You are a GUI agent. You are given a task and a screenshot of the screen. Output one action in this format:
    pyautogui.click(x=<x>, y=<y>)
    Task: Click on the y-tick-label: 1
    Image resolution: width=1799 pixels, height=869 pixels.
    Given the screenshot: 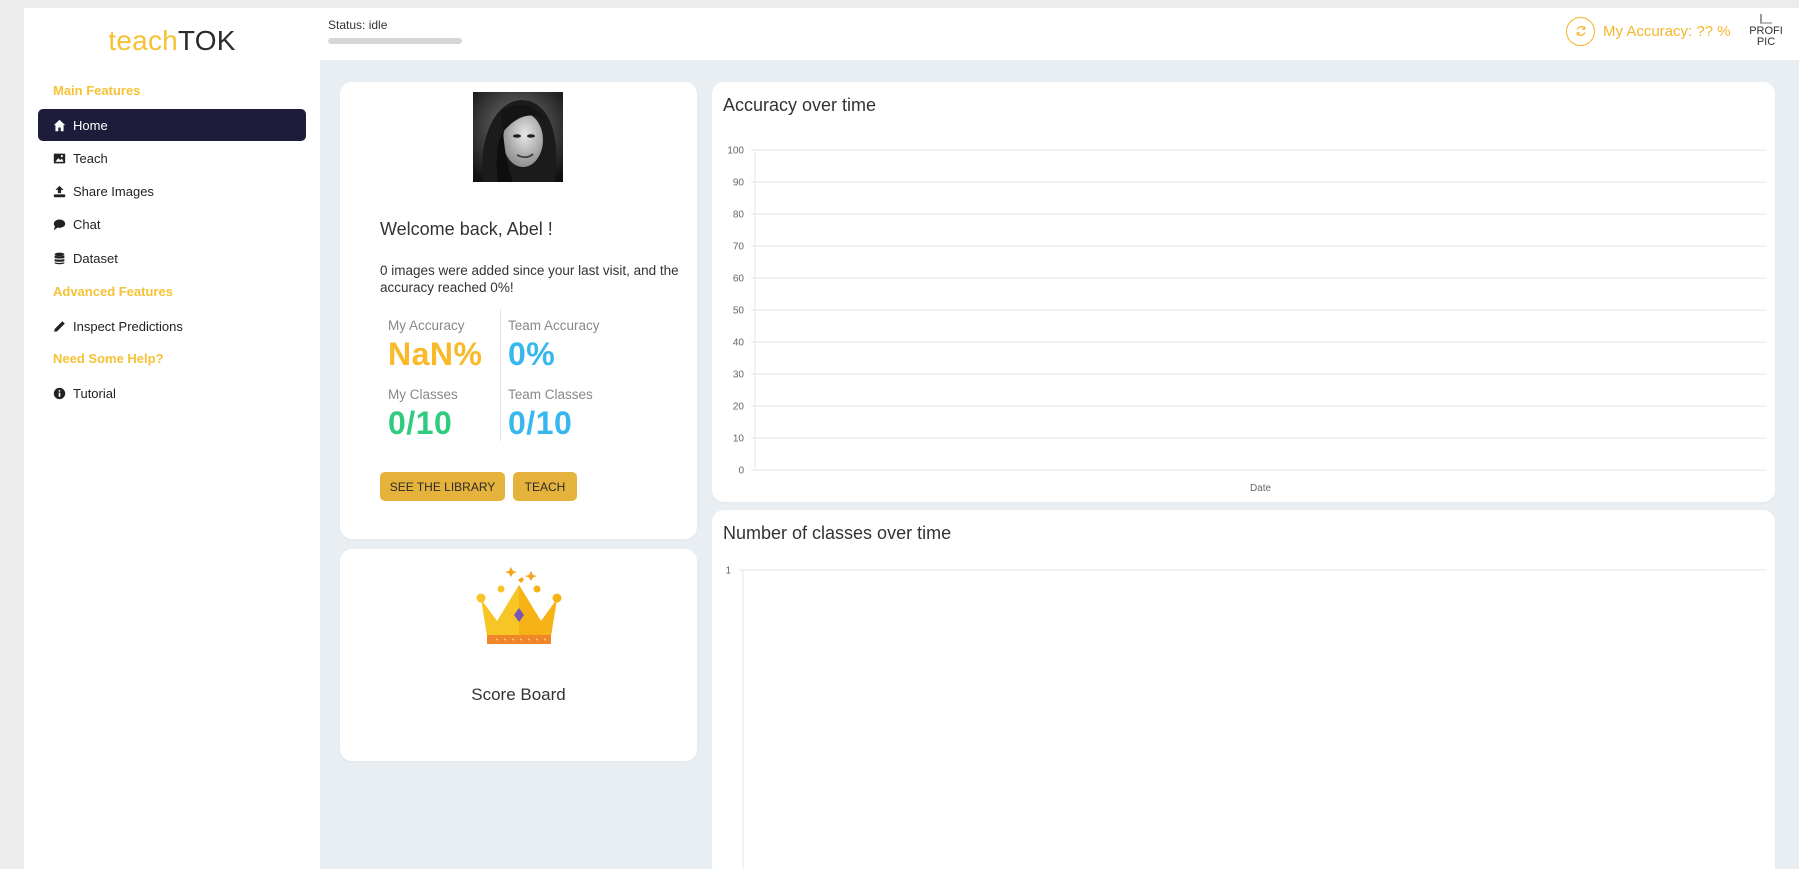 What is the action you would take?
    pyautogui.click(x=728, y=571)
    